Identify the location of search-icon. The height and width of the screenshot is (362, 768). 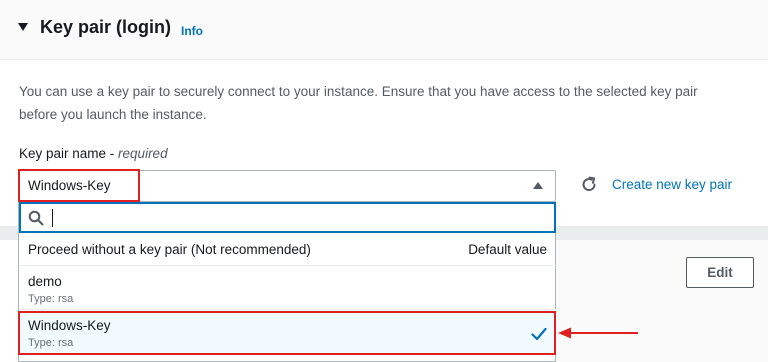
(36, 218).